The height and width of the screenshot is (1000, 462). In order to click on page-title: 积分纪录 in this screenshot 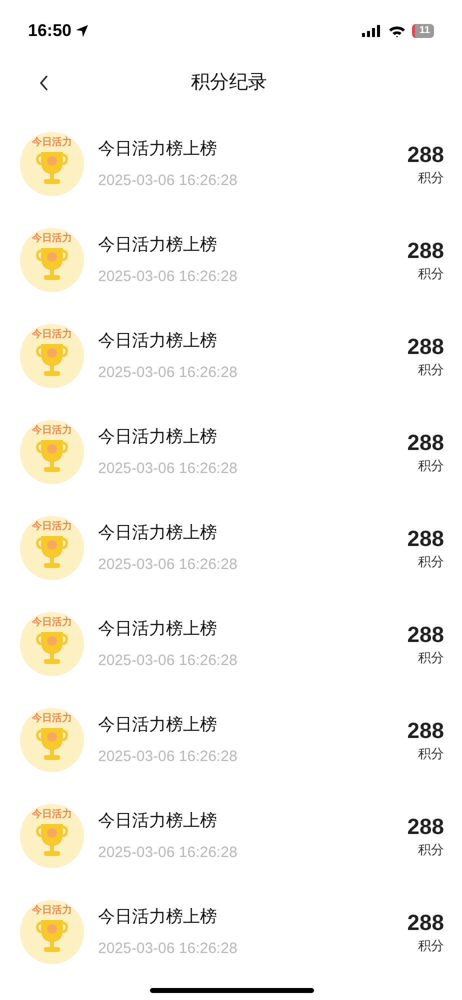, I will do `click(229, 82)`.